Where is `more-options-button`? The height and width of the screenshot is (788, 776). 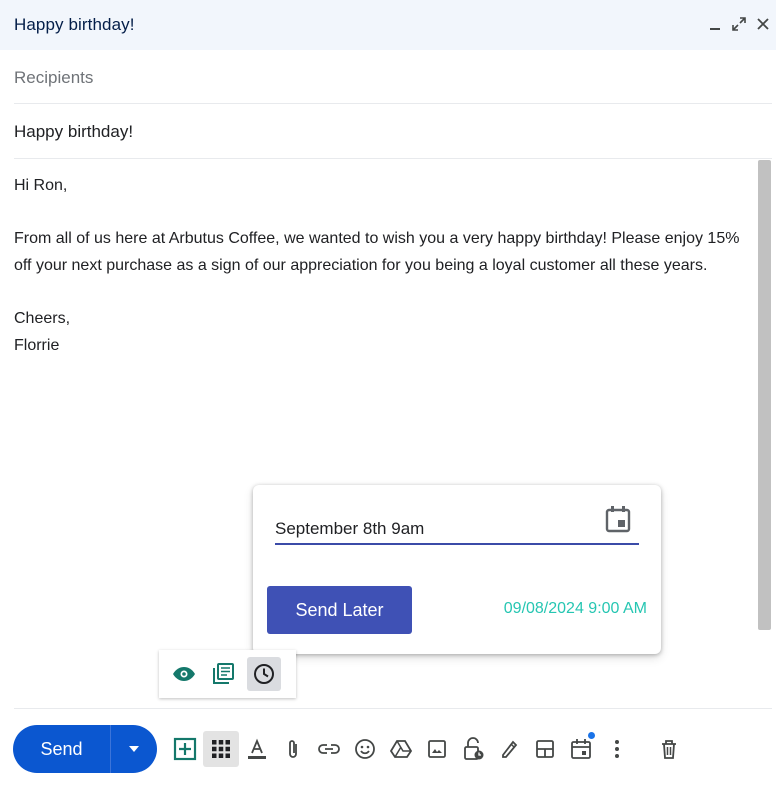 more-options-button is located at coordinates (617, 749).